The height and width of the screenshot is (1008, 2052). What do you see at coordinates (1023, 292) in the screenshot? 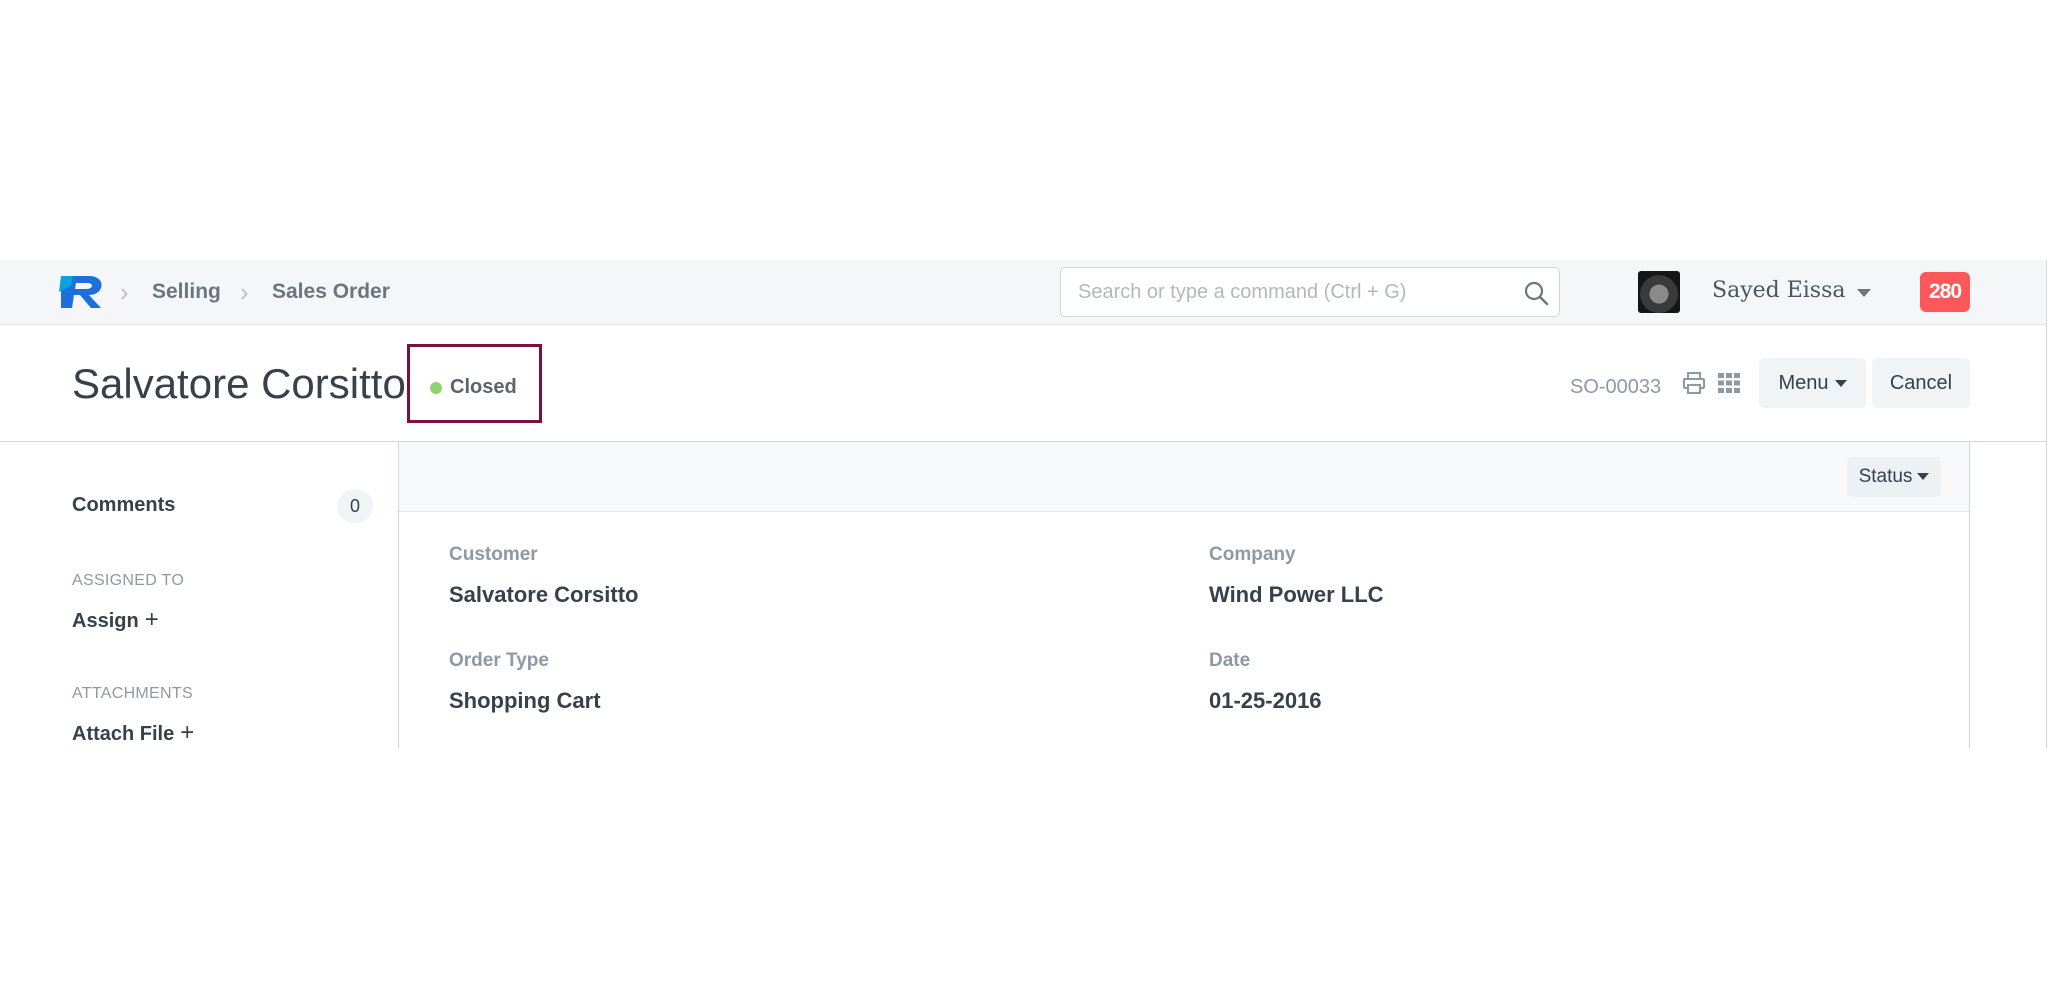
I see `navbar: › Selling › Sales Order Sayed Eissa 280` at bounding box center [1023, 292].